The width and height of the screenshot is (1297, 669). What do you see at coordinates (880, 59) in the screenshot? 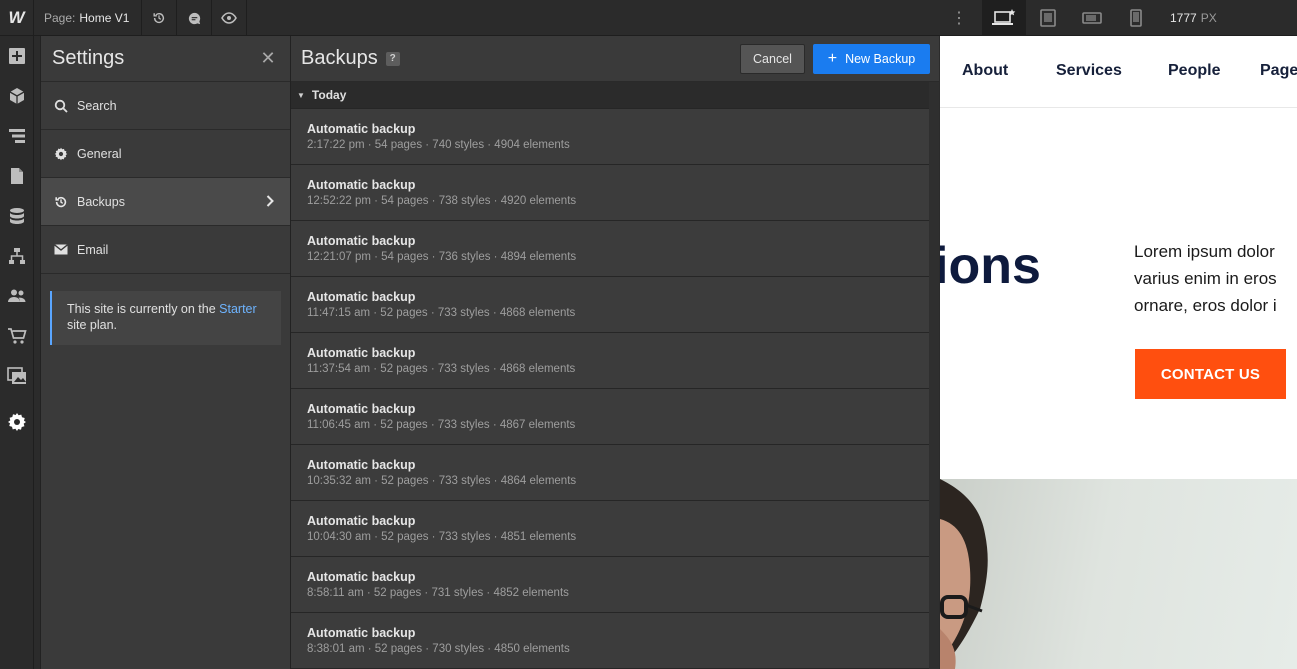
I see `new-backup-label: New Backup` at bounding box center [880, 59].